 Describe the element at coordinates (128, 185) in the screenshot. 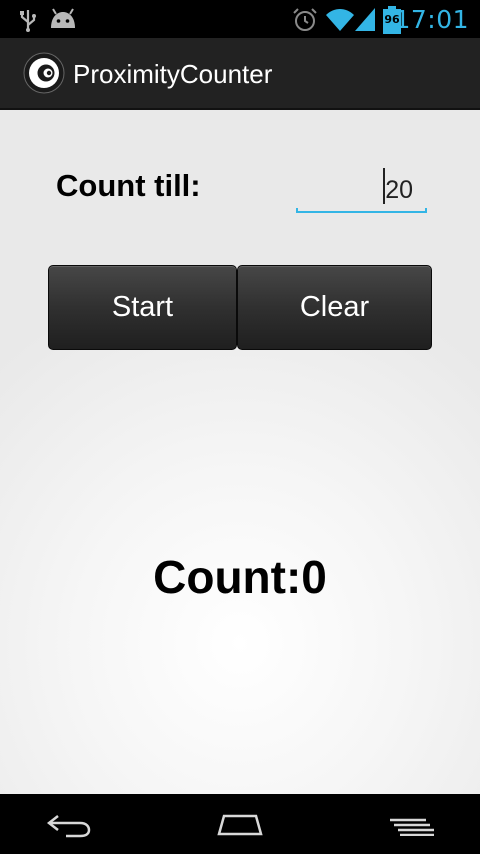

I see `count-till-label: Count till:` at that location.